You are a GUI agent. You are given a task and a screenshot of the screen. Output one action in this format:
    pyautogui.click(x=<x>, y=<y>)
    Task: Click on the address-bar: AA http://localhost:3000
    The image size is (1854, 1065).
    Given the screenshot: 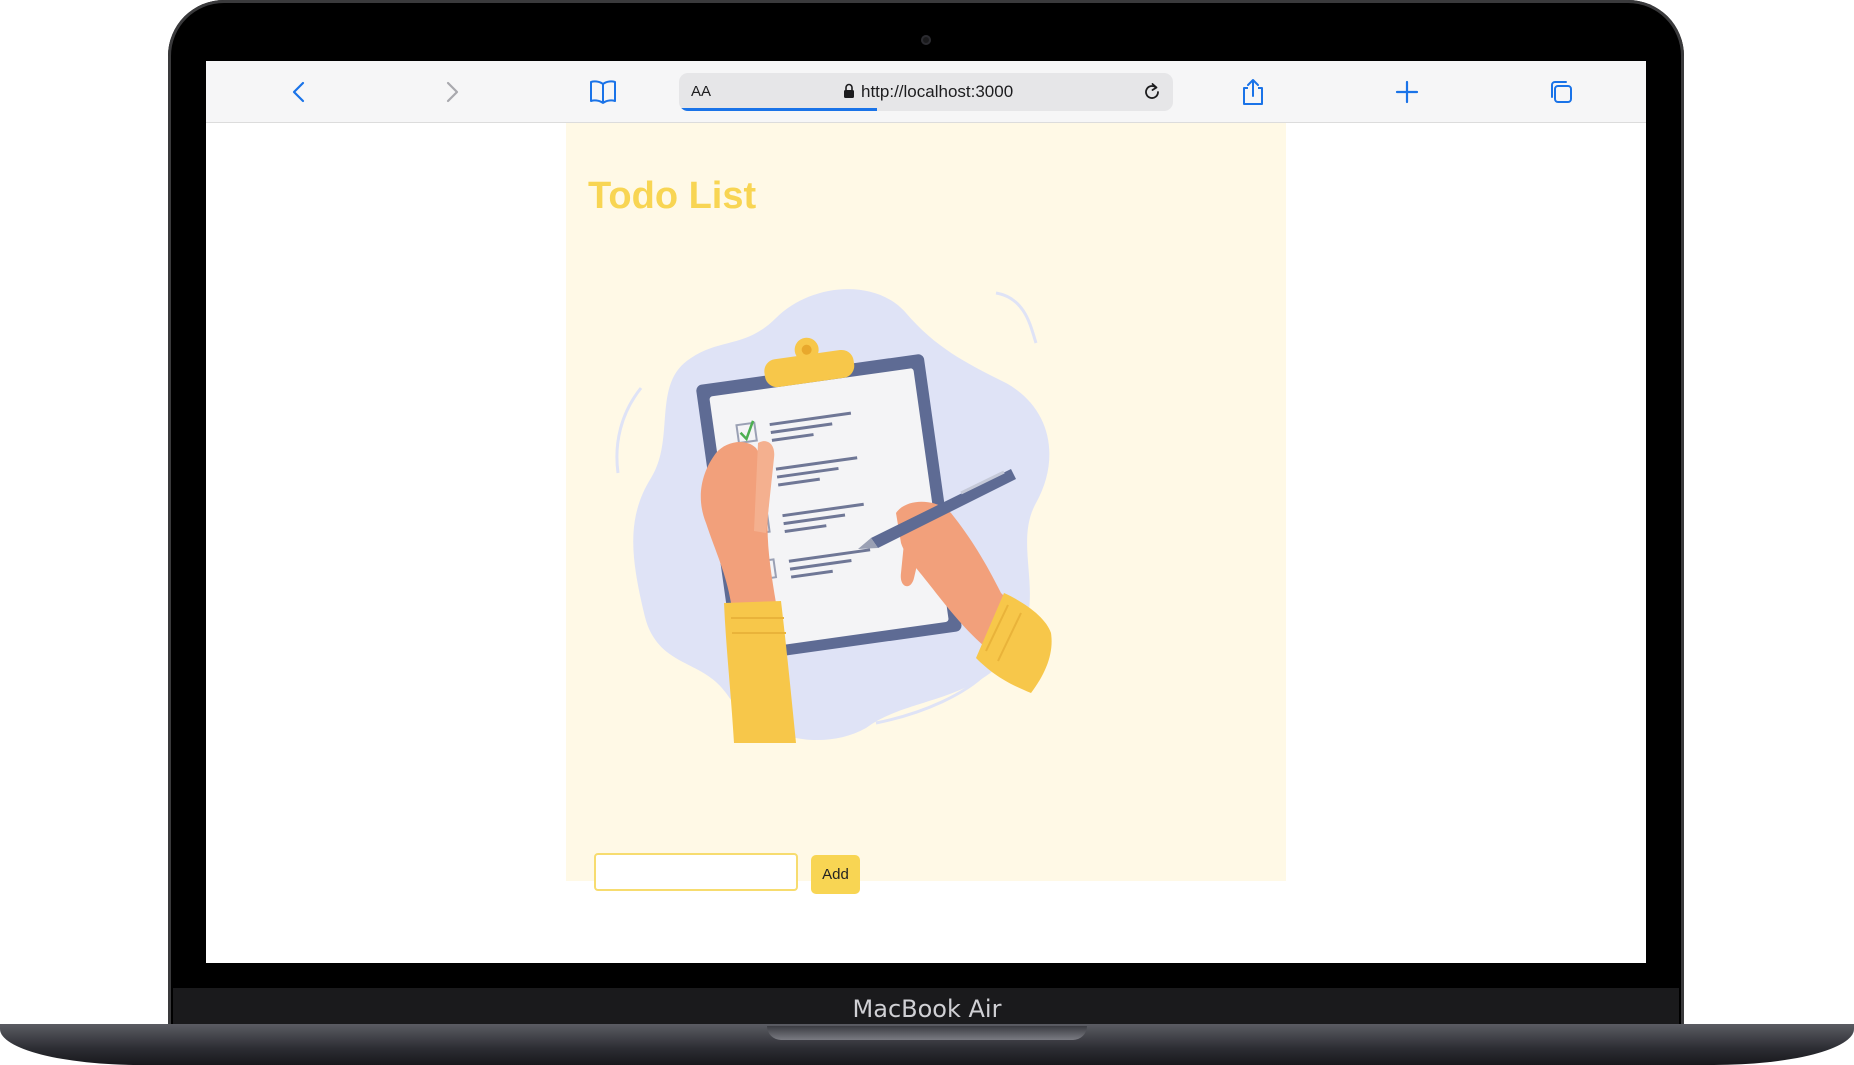 What is the action you would take?
    pyautogui.click(x=926, y=92)
    